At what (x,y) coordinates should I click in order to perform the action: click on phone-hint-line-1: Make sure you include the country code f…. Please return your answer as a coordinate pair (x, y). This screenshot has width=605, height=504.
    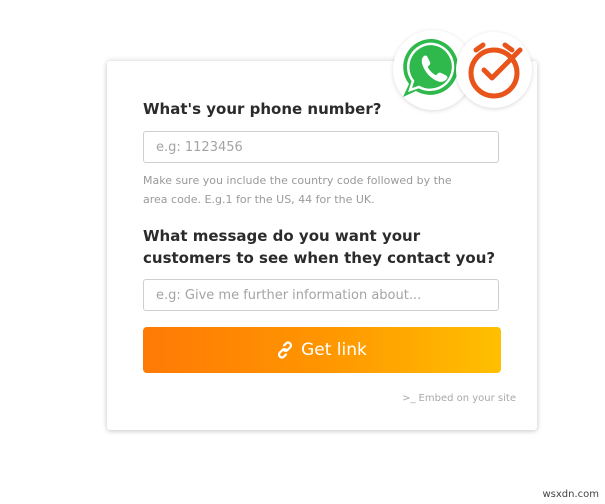
    Looking at the image, I should click on (297, 180).